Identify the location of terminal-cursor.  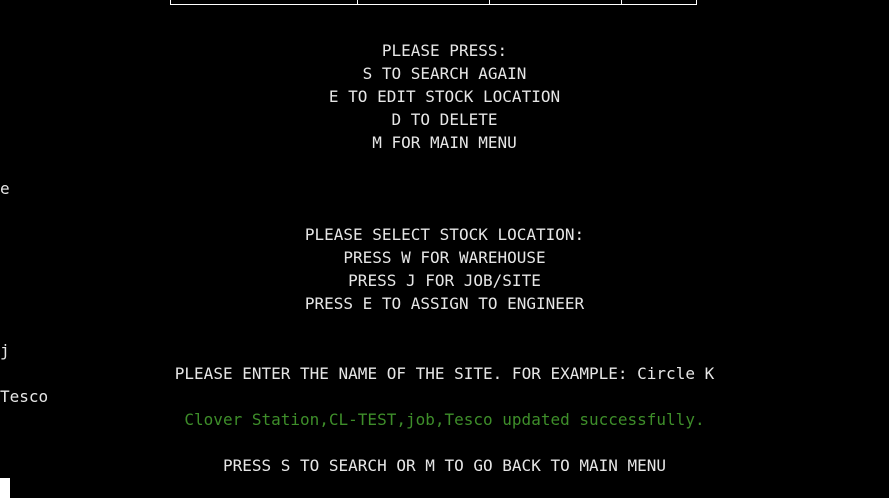
(5, 488).